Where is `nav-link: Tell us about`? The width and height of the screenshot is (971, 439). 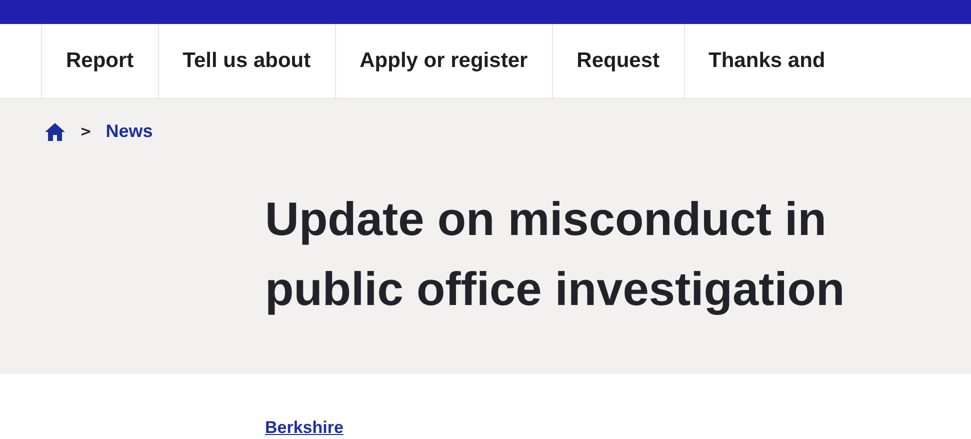
nav-link: Tell us about is located at coordinates (246, 61).